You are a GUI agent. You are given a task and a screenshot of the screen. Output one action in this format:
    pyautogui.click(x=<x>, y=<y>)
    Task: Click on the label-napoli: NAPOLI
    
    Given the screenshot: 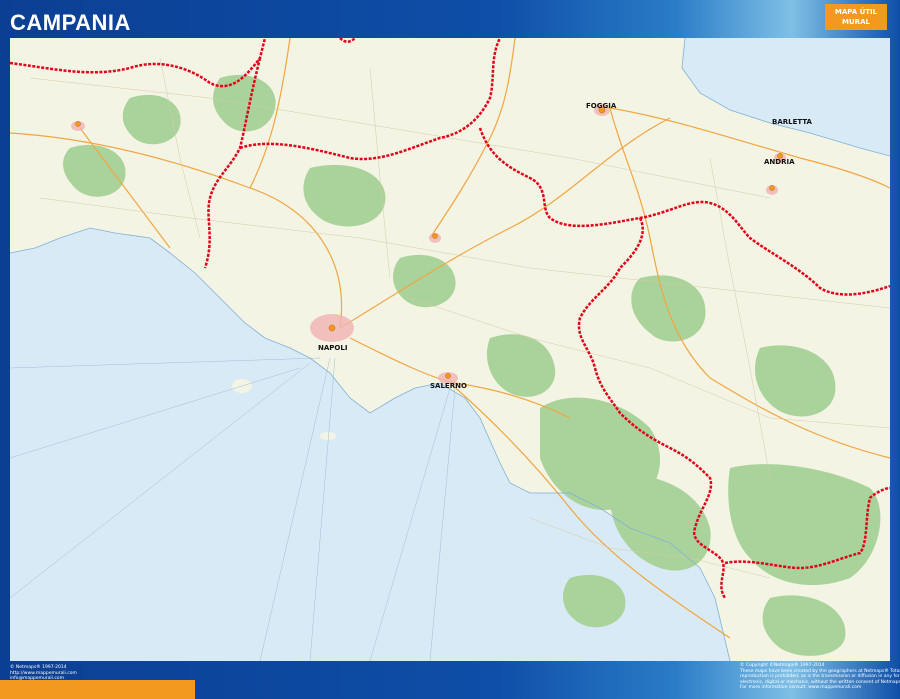 What is the action you would take?
    pyautogui.click(x=332, y=348)
    